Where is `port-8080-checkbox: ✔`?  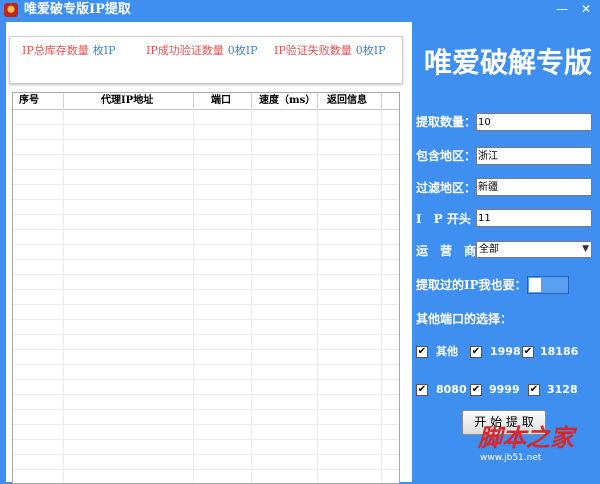
port-8080-checkbox: ✔ is located at coordinates (422, 390).